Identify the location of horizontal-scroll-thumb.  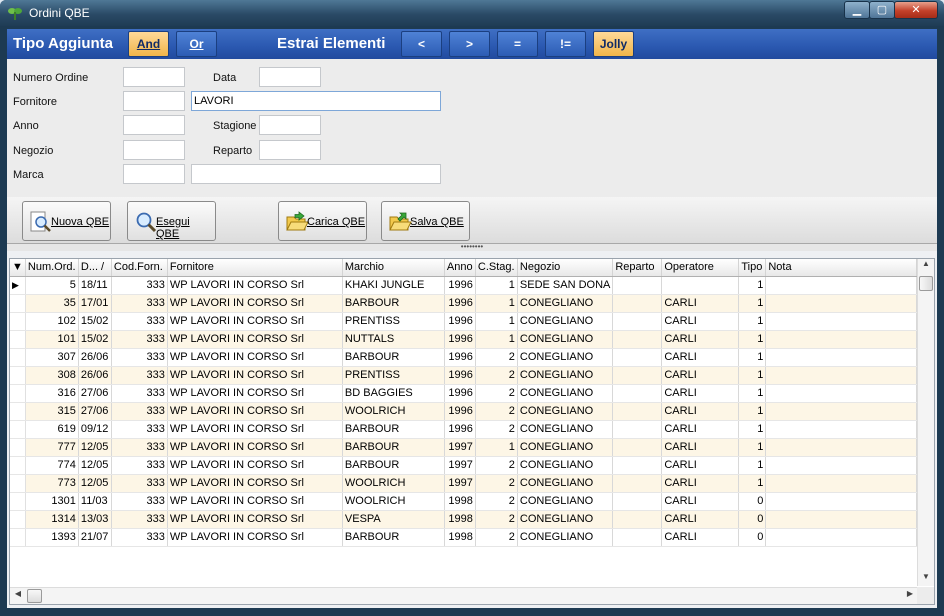
(34, 596).